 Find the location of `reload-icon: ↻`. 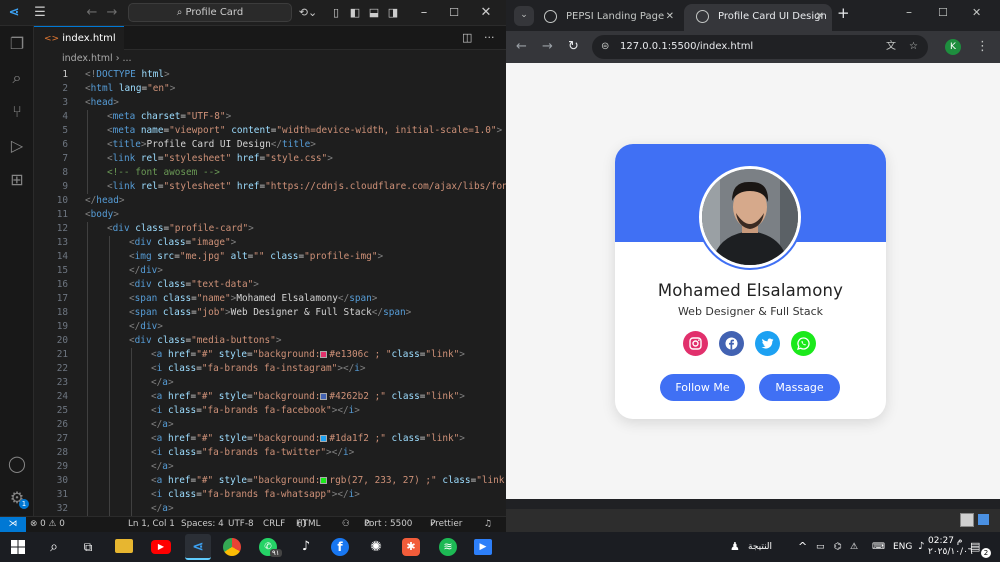

reload-icon: ↻ is located at coordinates (573, 47).